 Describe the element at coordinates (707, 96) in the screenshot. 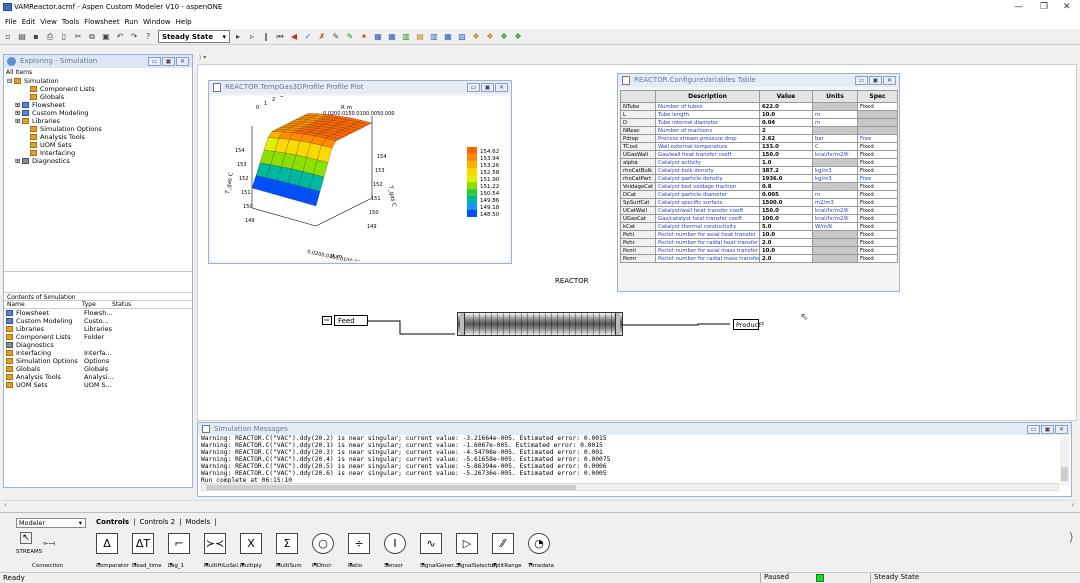

I see `header-description: Description` at that location.